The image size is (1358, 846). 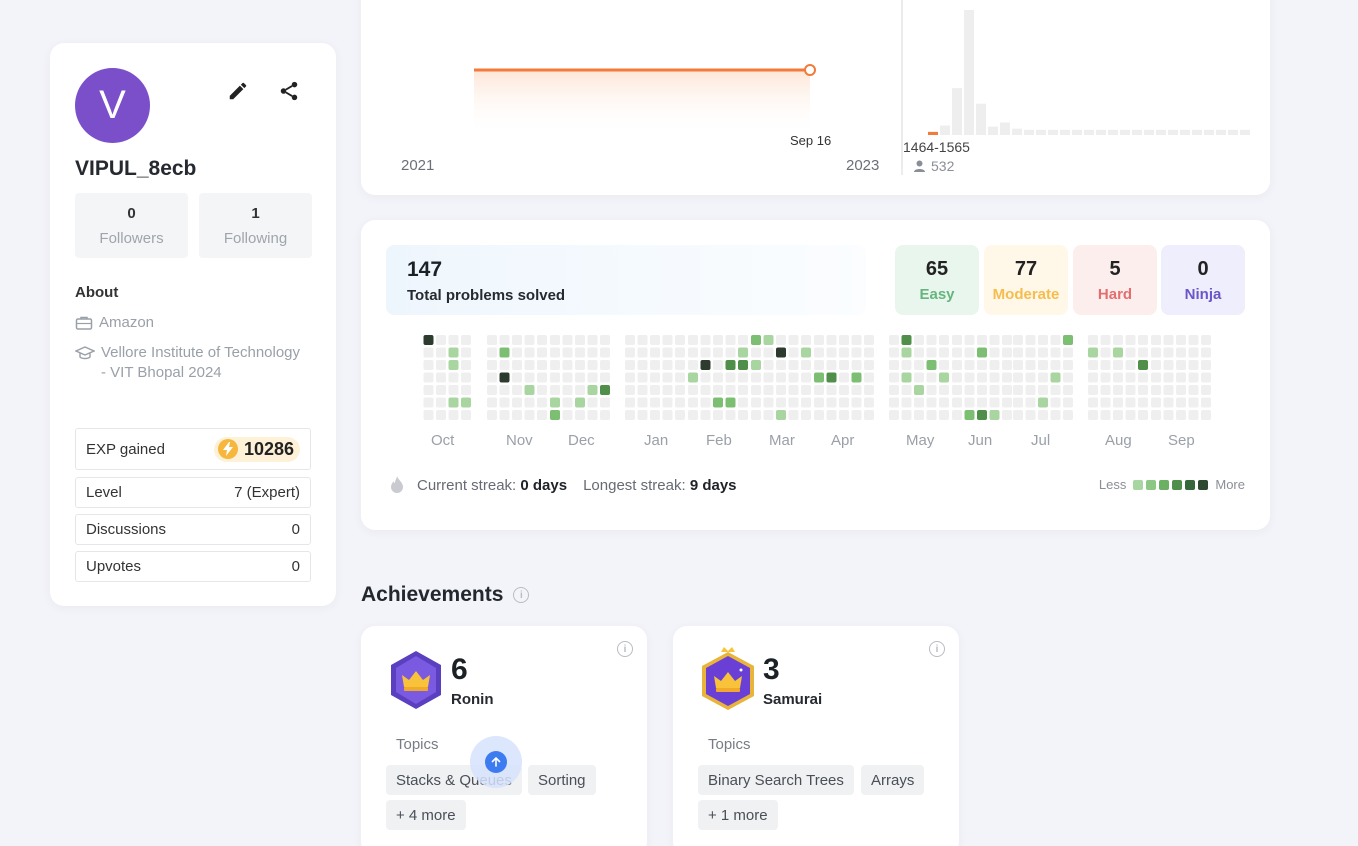 I want to click on following-box: 1 Following, so click(x=255, y=225).